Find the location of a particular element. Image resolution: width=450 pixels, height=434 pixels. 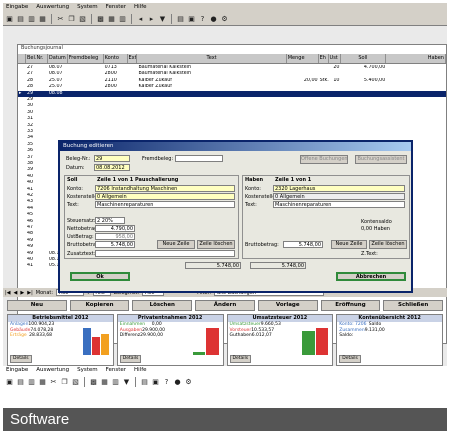

table-row: 32 is located at coordinates (232, 126).